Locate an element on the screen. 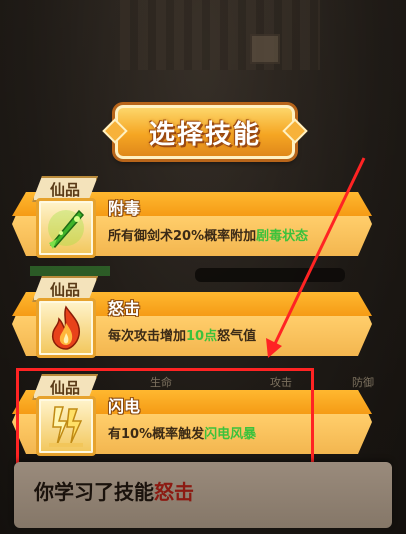 The width and height of the screenshot is (406, 534). skill-description: 每次攻击增加10点怒气值 is located at coordinates (182, 336).